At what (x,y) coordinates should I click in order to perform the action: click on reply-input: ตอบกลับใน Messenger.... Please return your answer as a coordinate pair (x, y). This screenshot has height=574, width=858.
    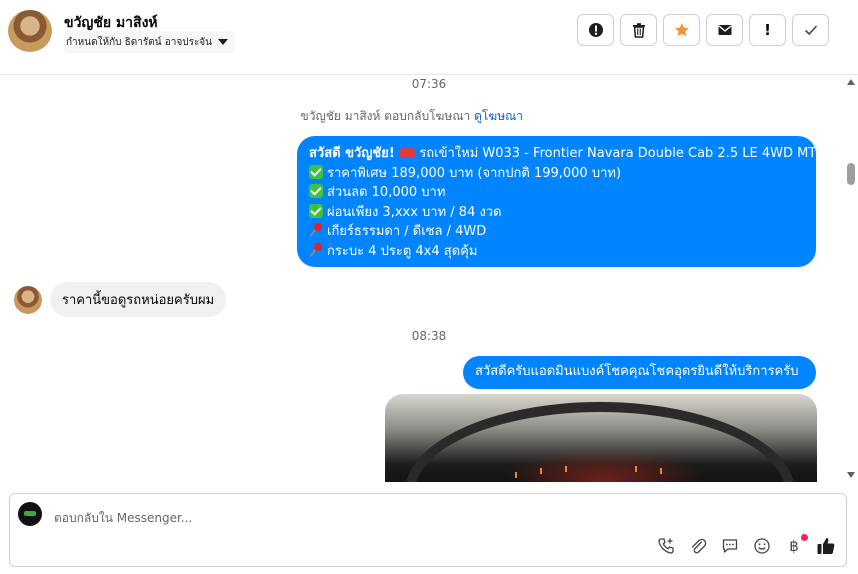
    Looking at the image, I should click on (123, 518).